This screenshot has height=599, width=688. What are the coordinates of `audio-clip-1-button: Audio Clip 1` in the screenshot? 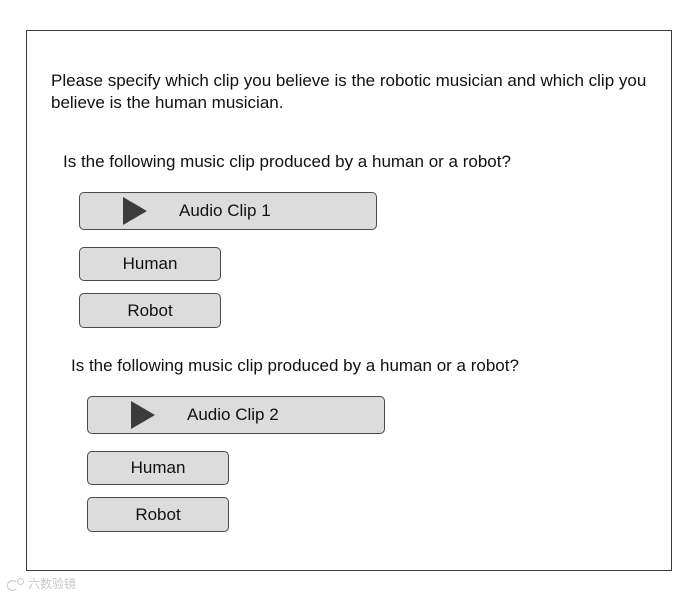 It's located at (228, 211).